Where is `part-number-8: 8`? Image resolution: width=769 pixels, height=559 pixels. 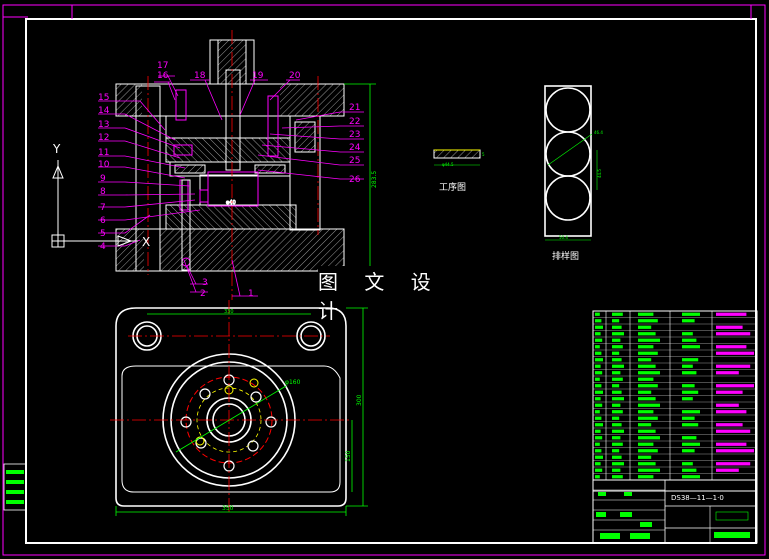
part-number-8: 8 is located at coordinates (103, 192).